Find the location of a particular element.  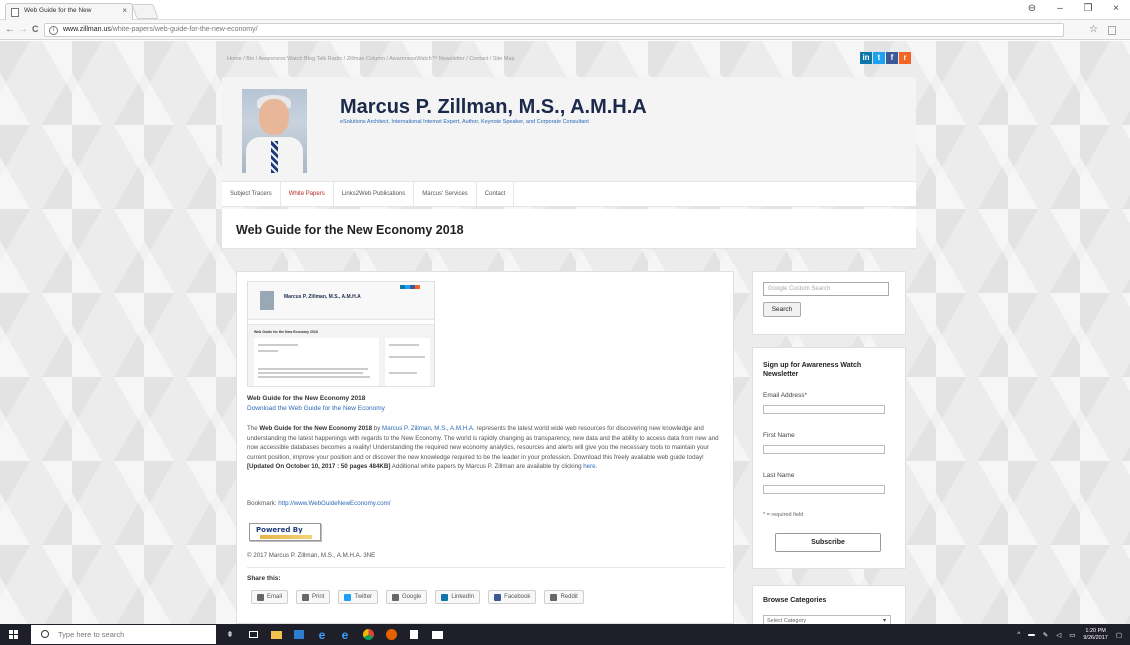

facebook-icon: f is located at coordinates (892, 58).